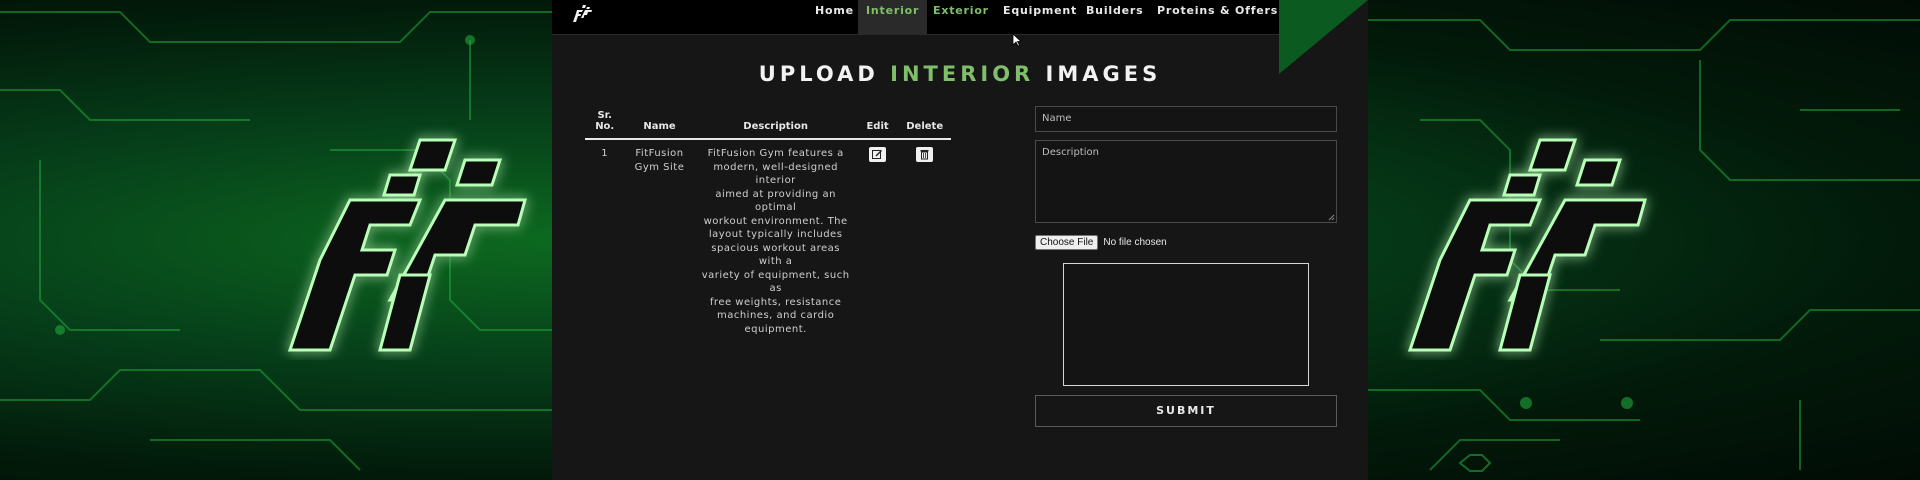  I want to click on col-delete: Delete, so click(924, 125).